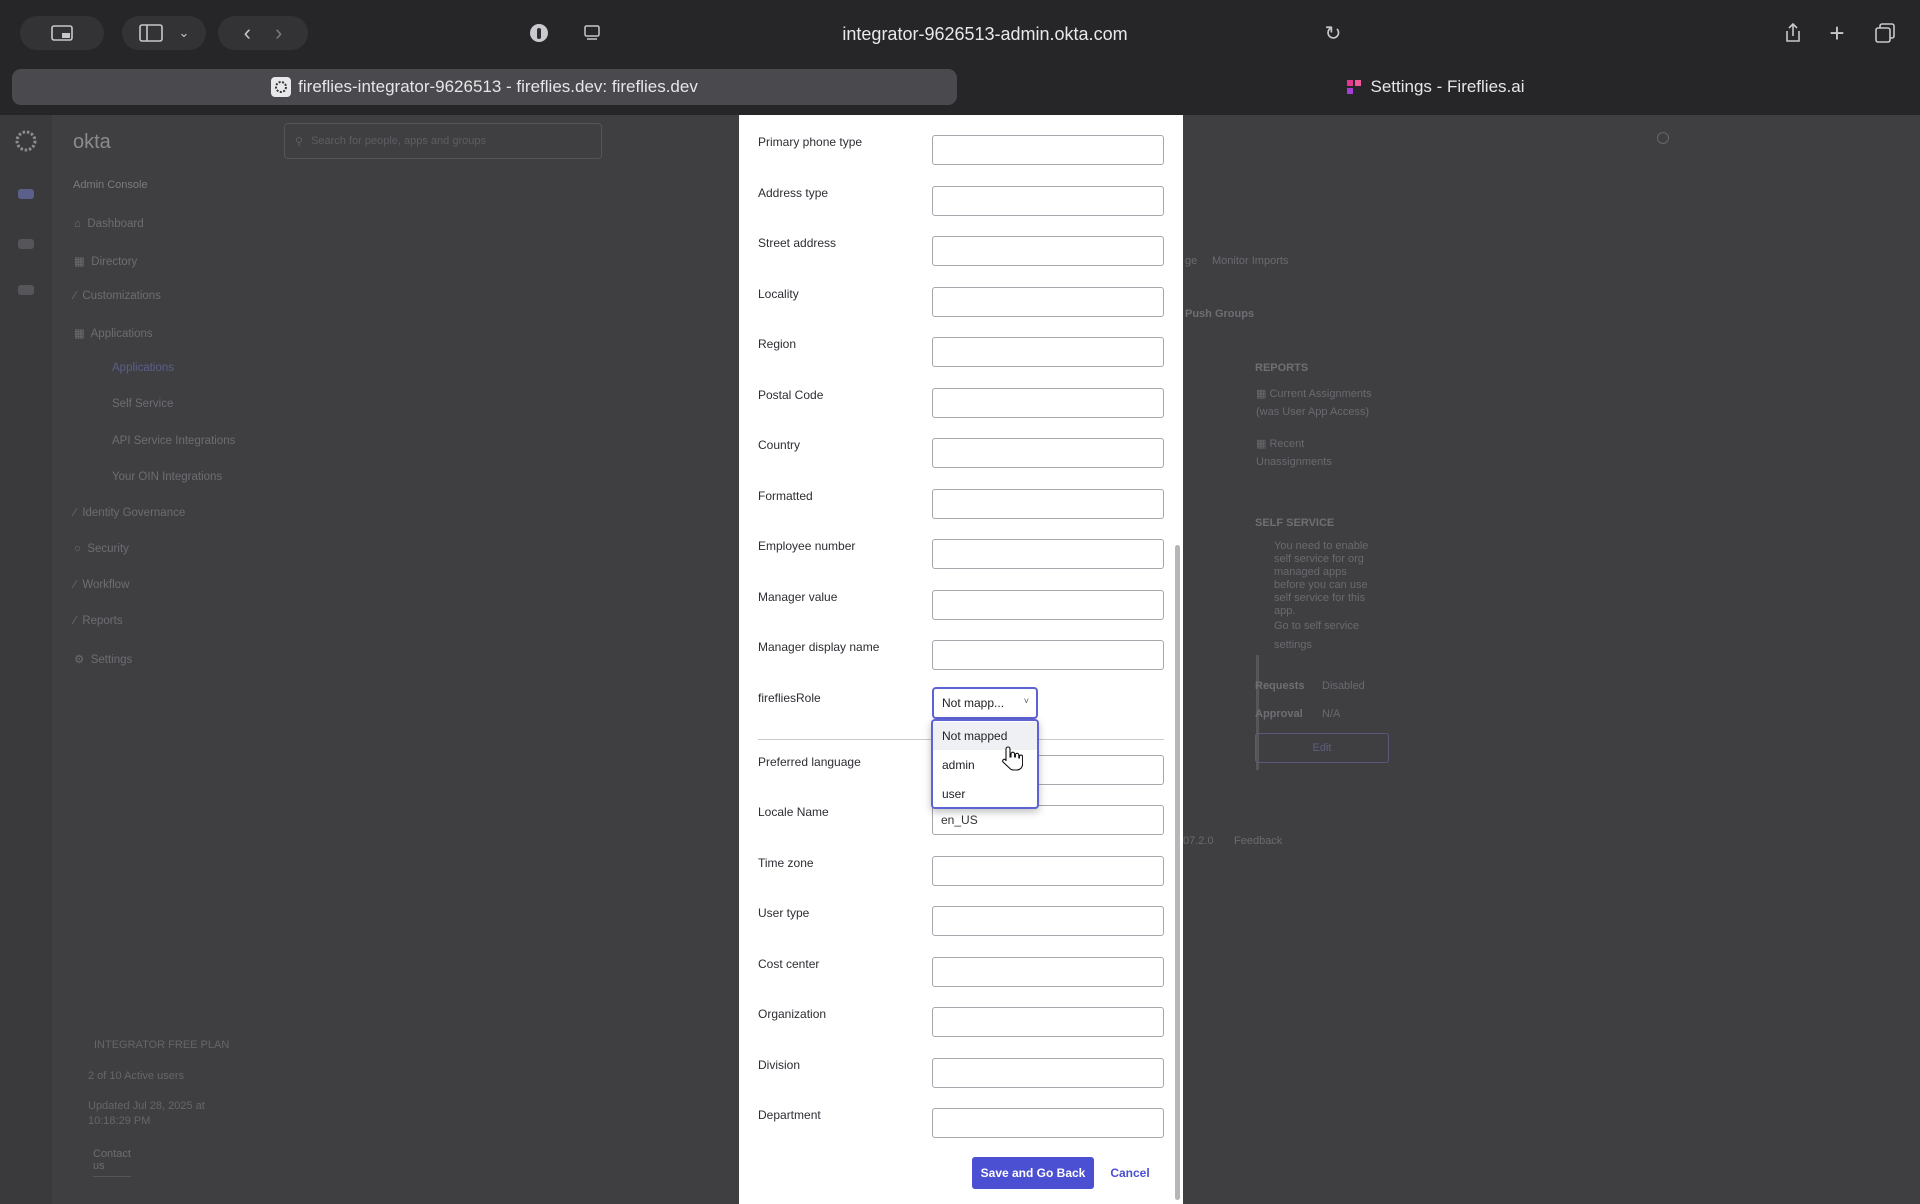 This screenshot has height=1204, width=1920. I want to click on fireflies-role-select: Not mapp... ˅, so click(985, 703).